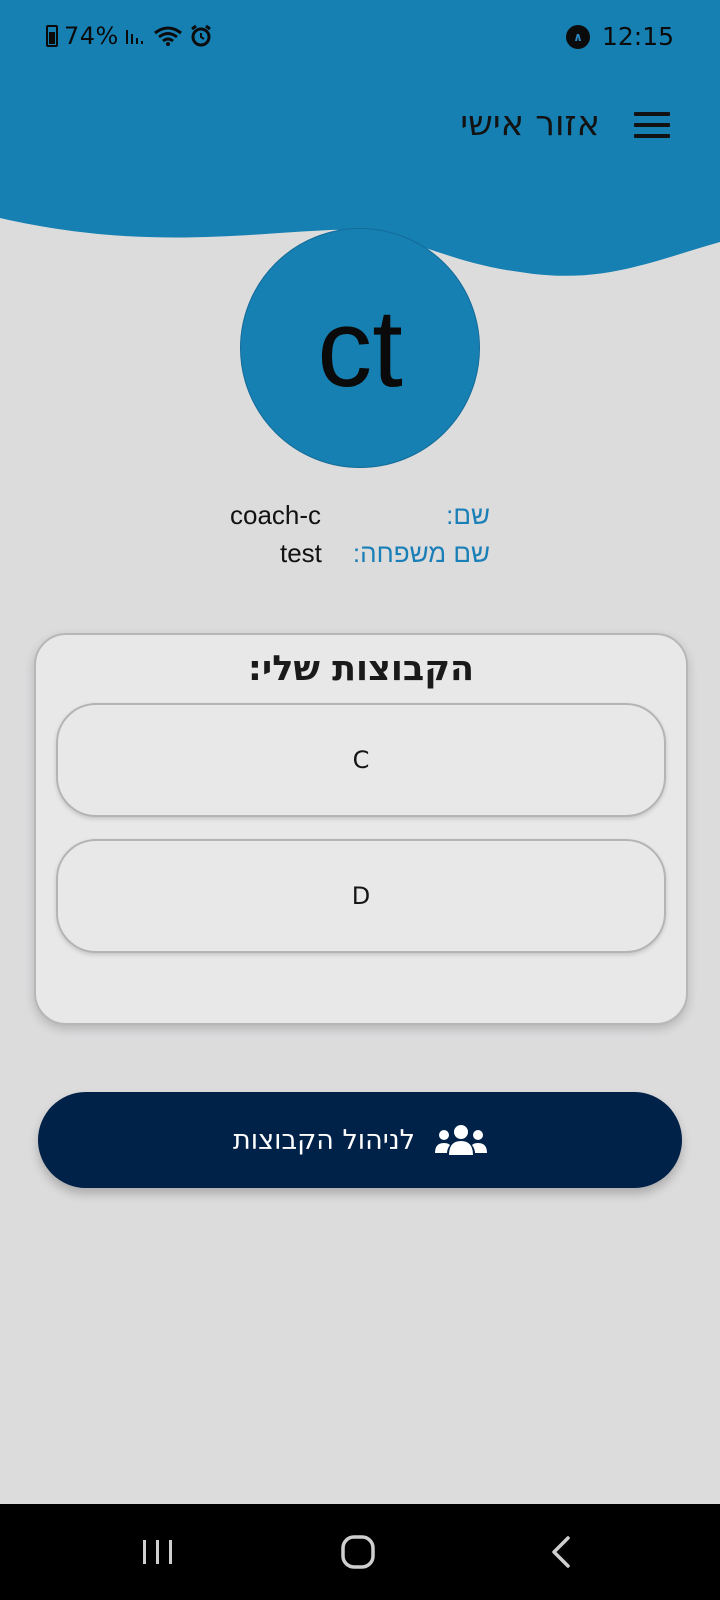  I want to click on navigation-app-icon: ∧, so click(577, 36).